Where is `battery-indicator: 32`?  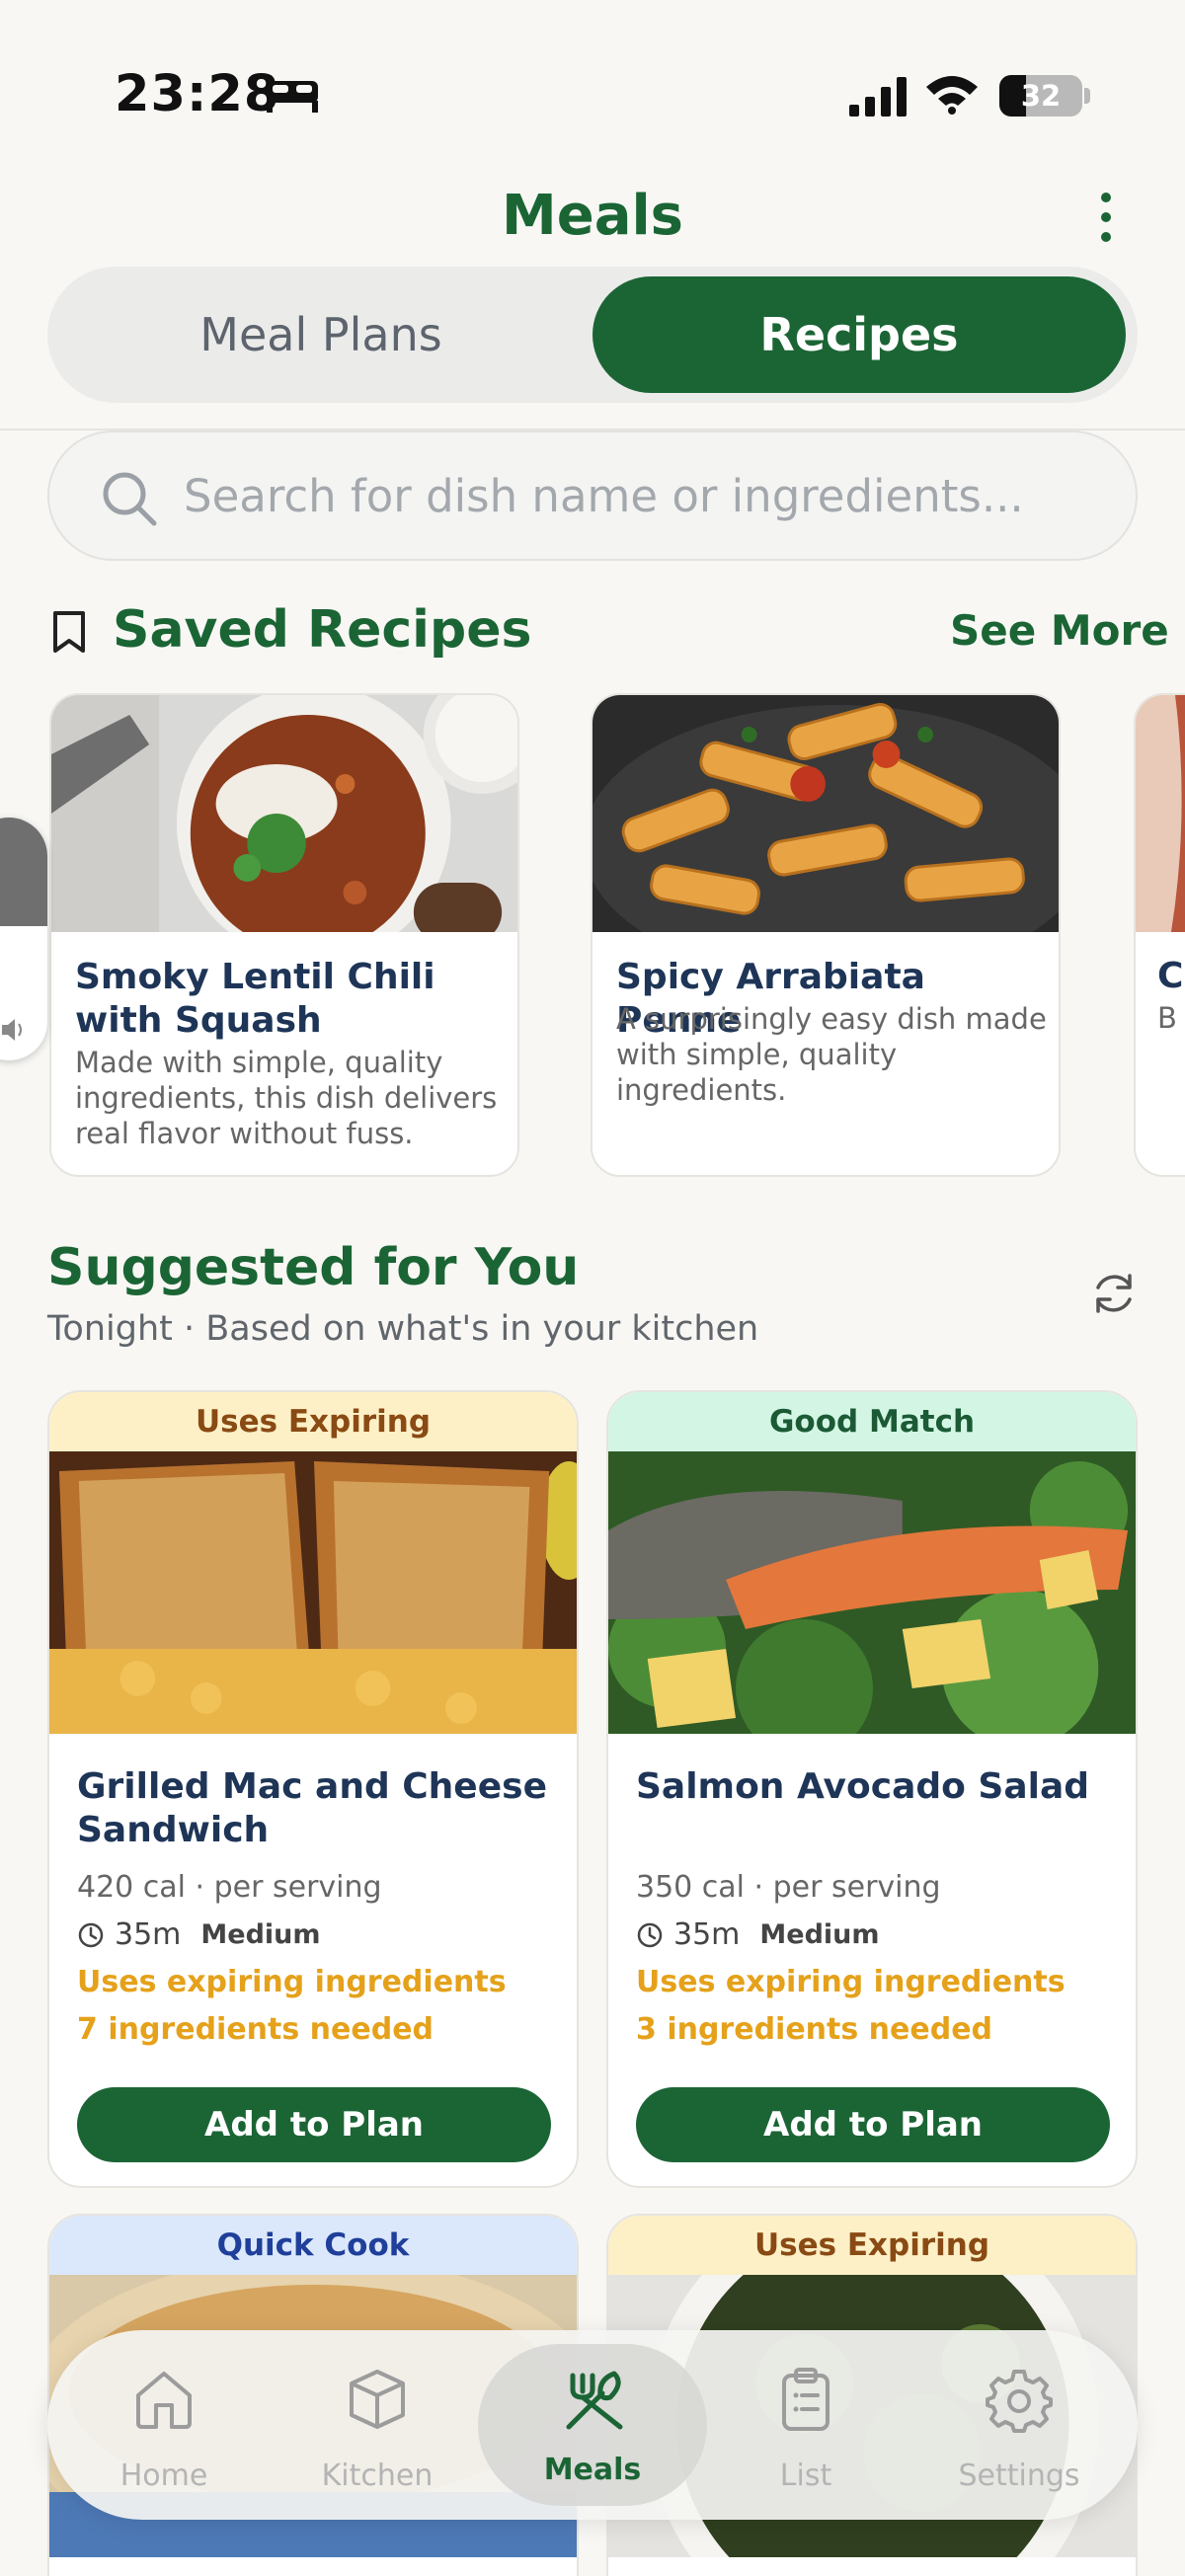
battery-indicator: 32 is located at coordinates (1041, 96).